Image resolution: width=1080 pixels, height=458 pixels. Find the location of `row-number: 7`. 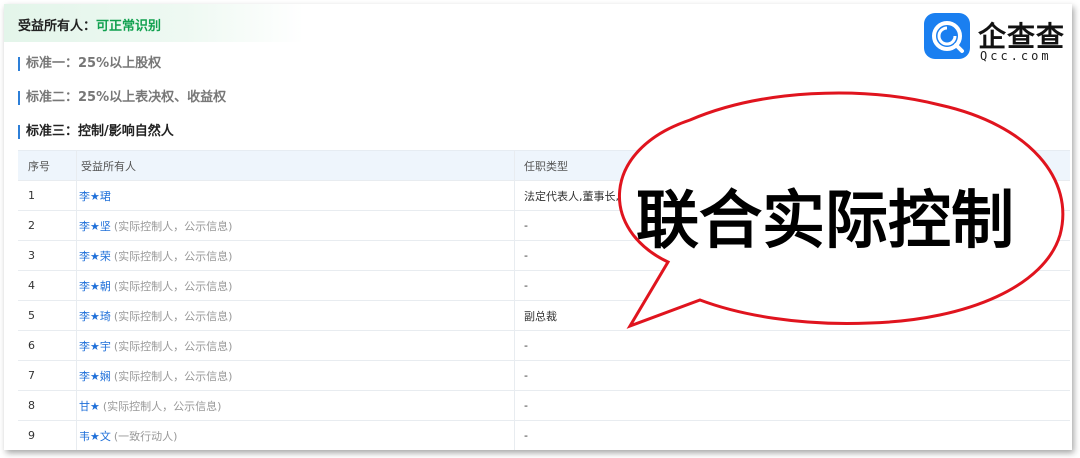

row-number: 7 is located at coordinates (31, 375).